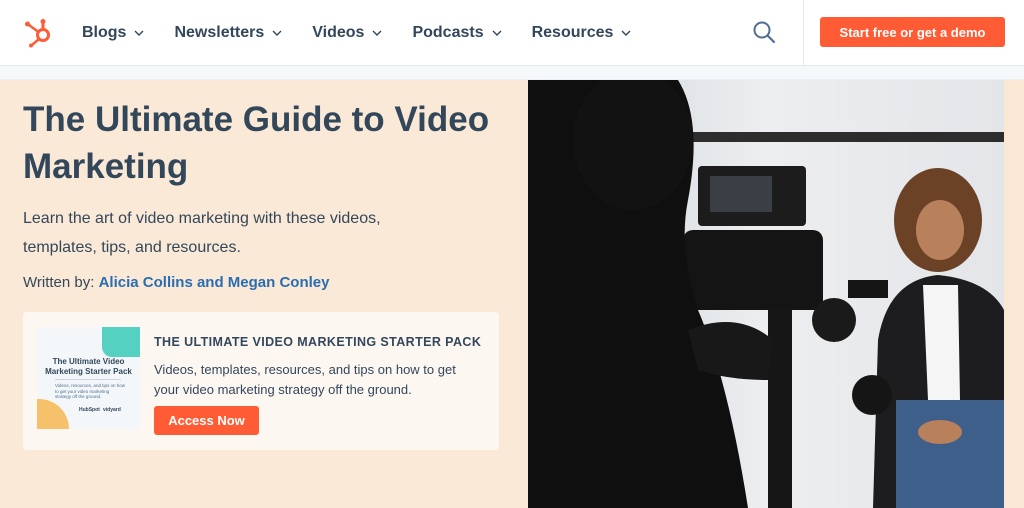 The image size is (1024, 508). Describe the element at coordinates (219, 32) in the screenshot. I see `nav-newsletters-label: Newsletters` at that location.